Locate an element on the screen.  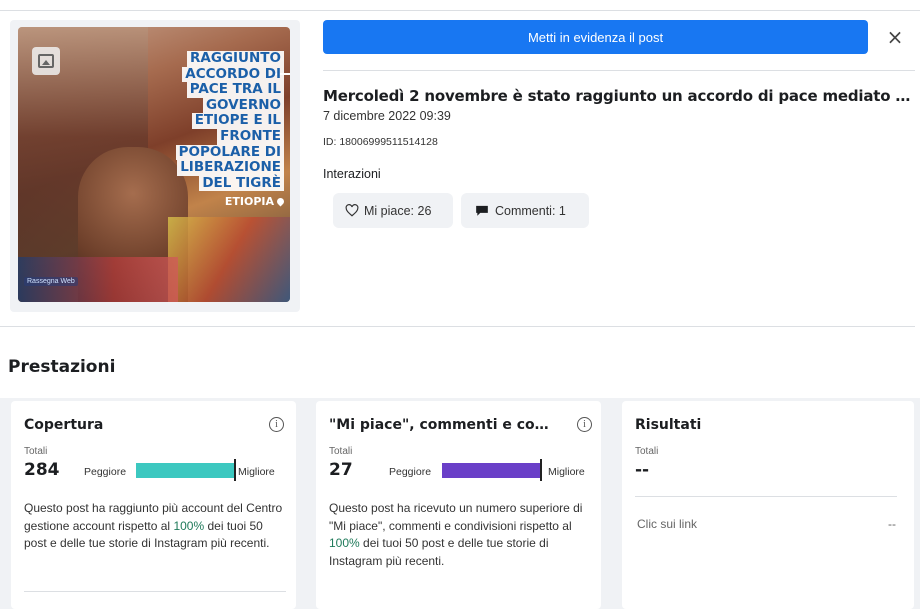
overlay-line: DEL TIGRÈ is located at coordinates (241, 183).